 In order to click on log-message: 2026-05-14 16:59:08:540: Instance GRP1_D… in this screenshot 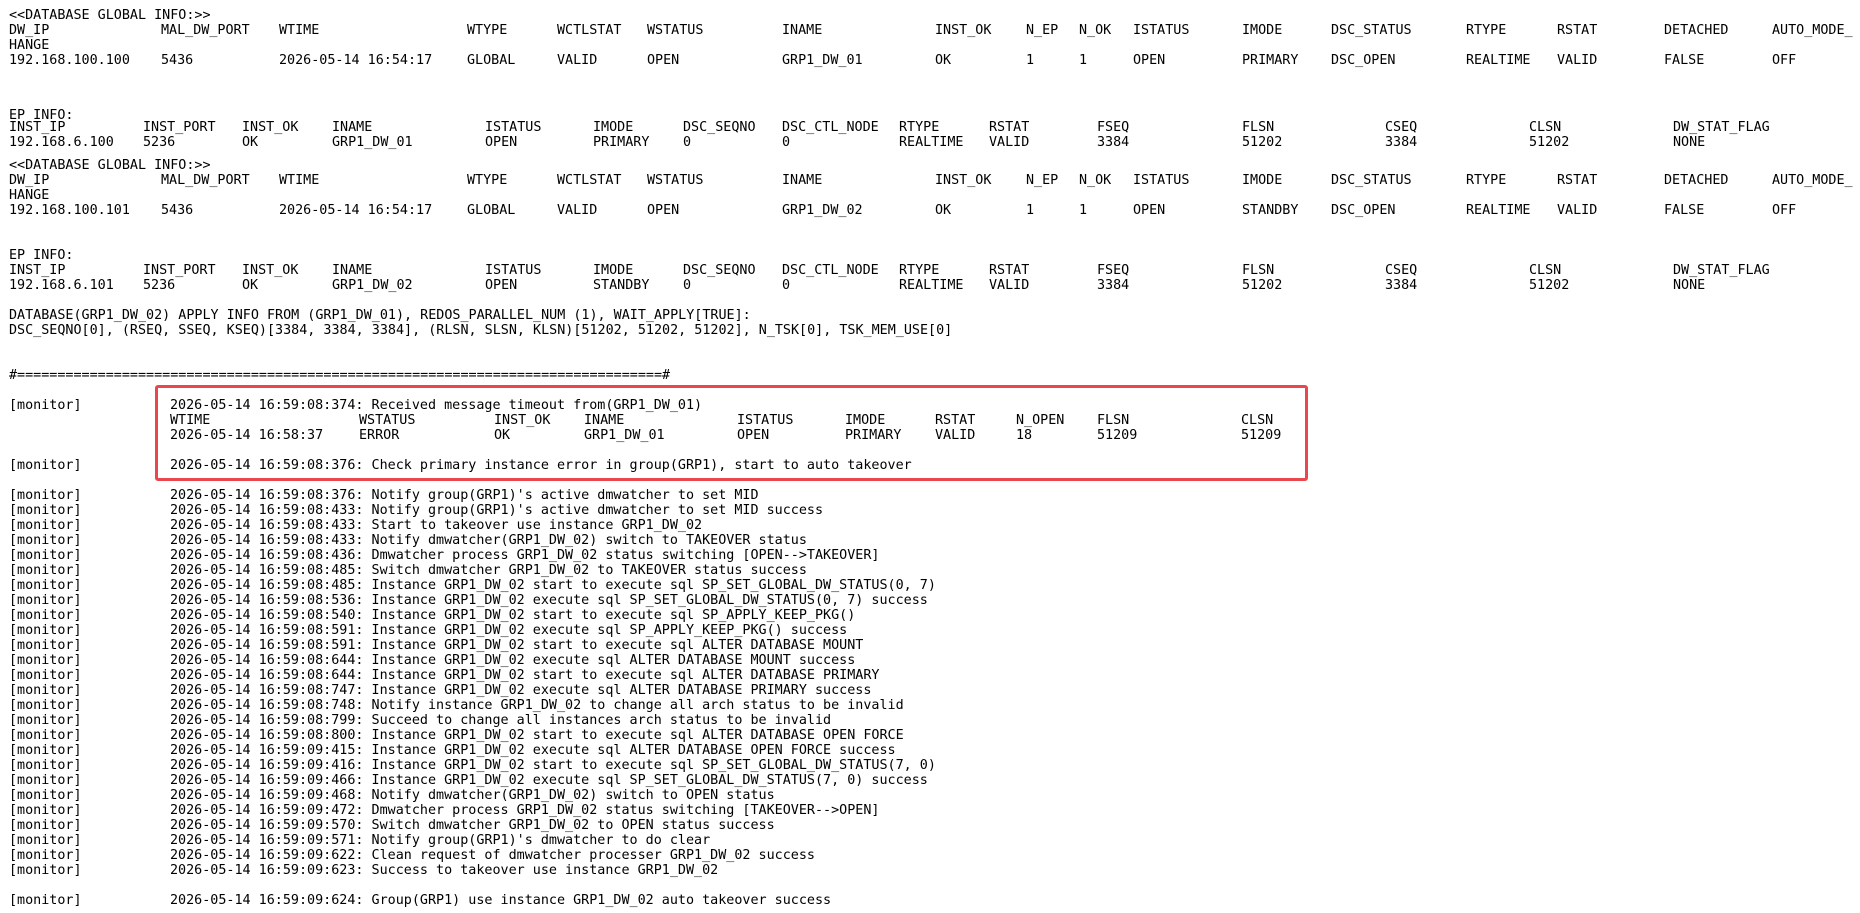, I will do `click(513, 615)`.